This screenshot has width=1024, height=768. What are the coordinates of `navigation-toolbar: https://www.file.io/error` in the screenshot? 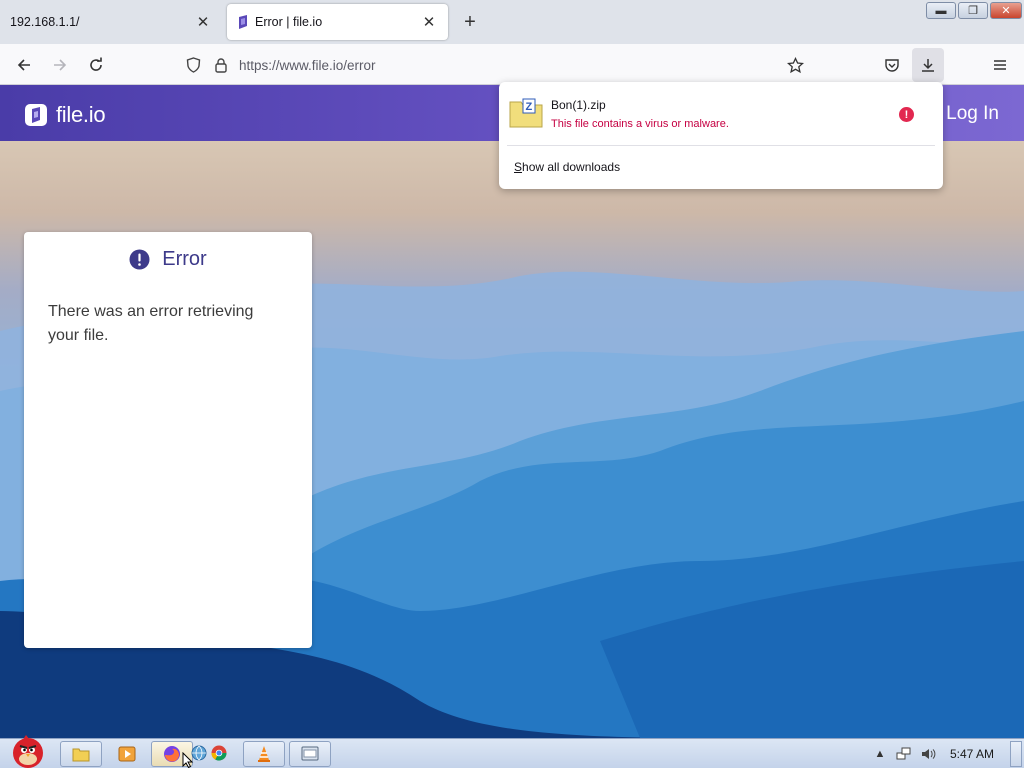 It's located at (512, 64).